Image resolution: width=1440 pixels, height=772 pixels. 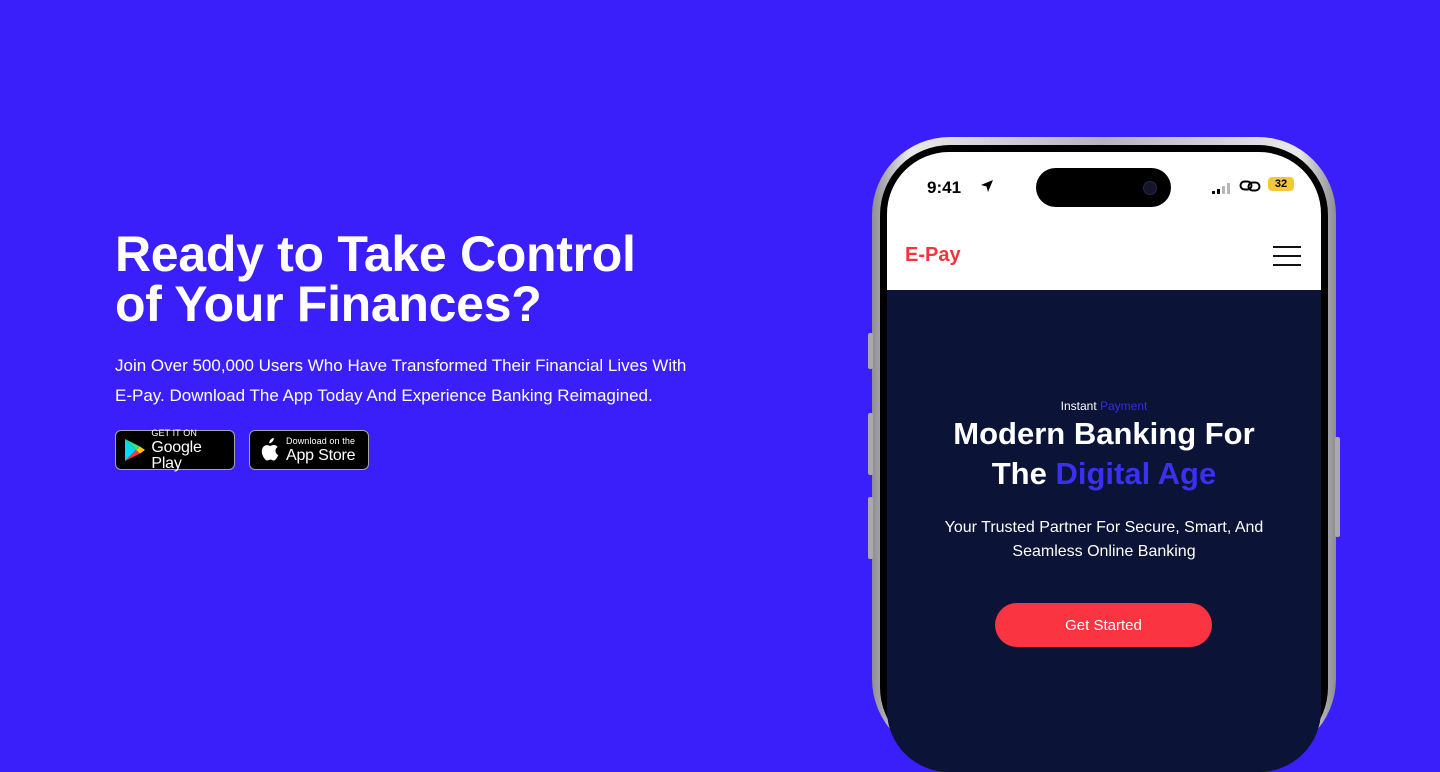 I want to click on hero-eyebrow: Instant Payment, so click(x=1104, y=406).